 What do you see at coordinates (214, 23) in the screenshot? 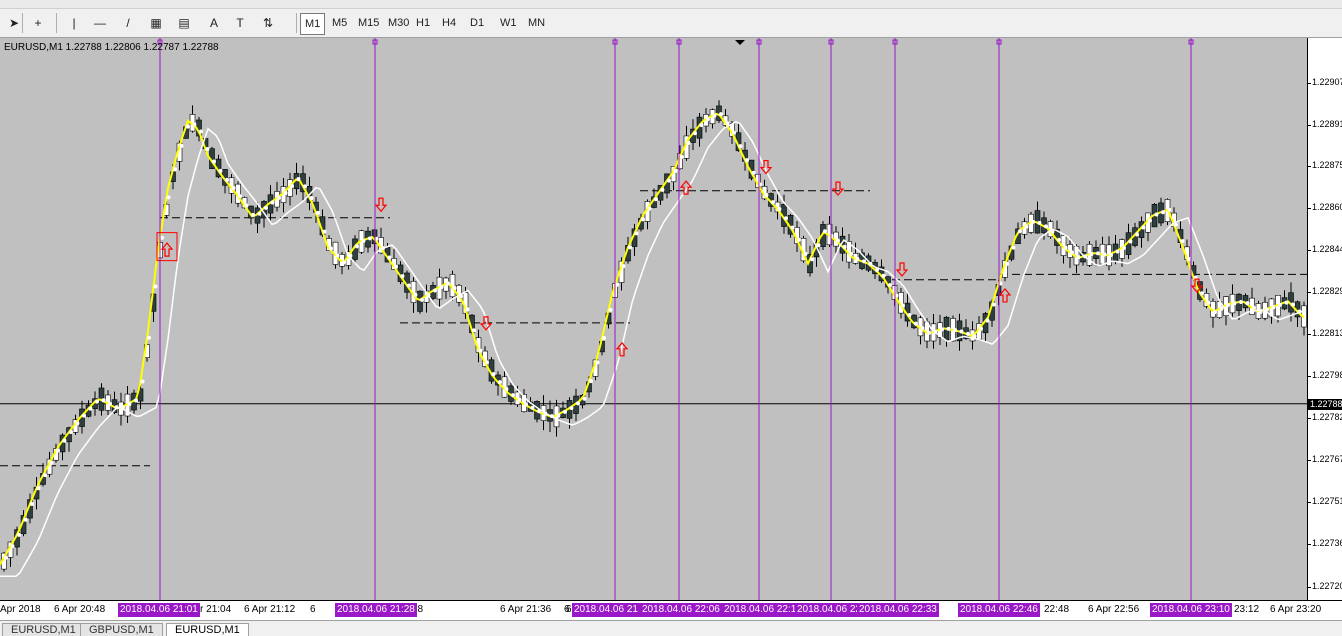
I see `text-icon: A` at bounding box center [214, 23].